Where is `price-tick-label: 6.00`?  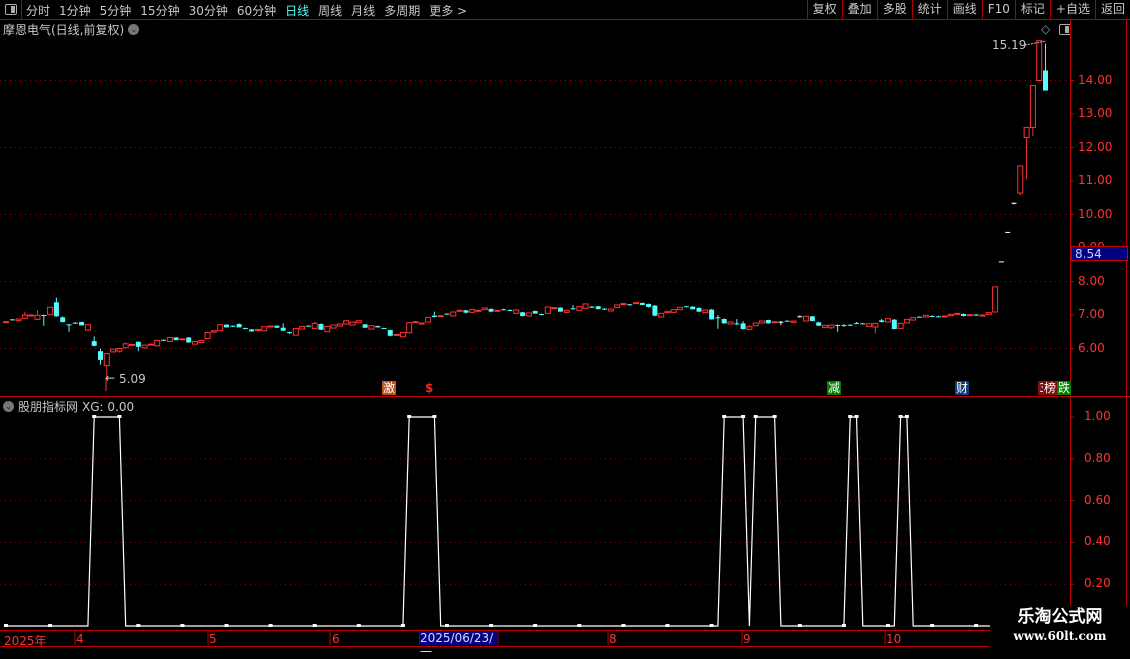 price-tick-label: 6.00 is located at coordinates (1091, 347).